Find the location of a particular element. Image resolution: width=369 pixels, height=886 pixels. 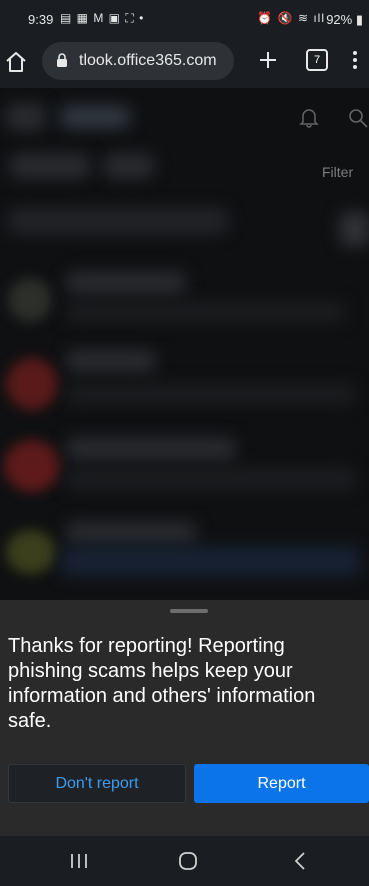

tab-count: 7 is located at coordinates (317, 60).